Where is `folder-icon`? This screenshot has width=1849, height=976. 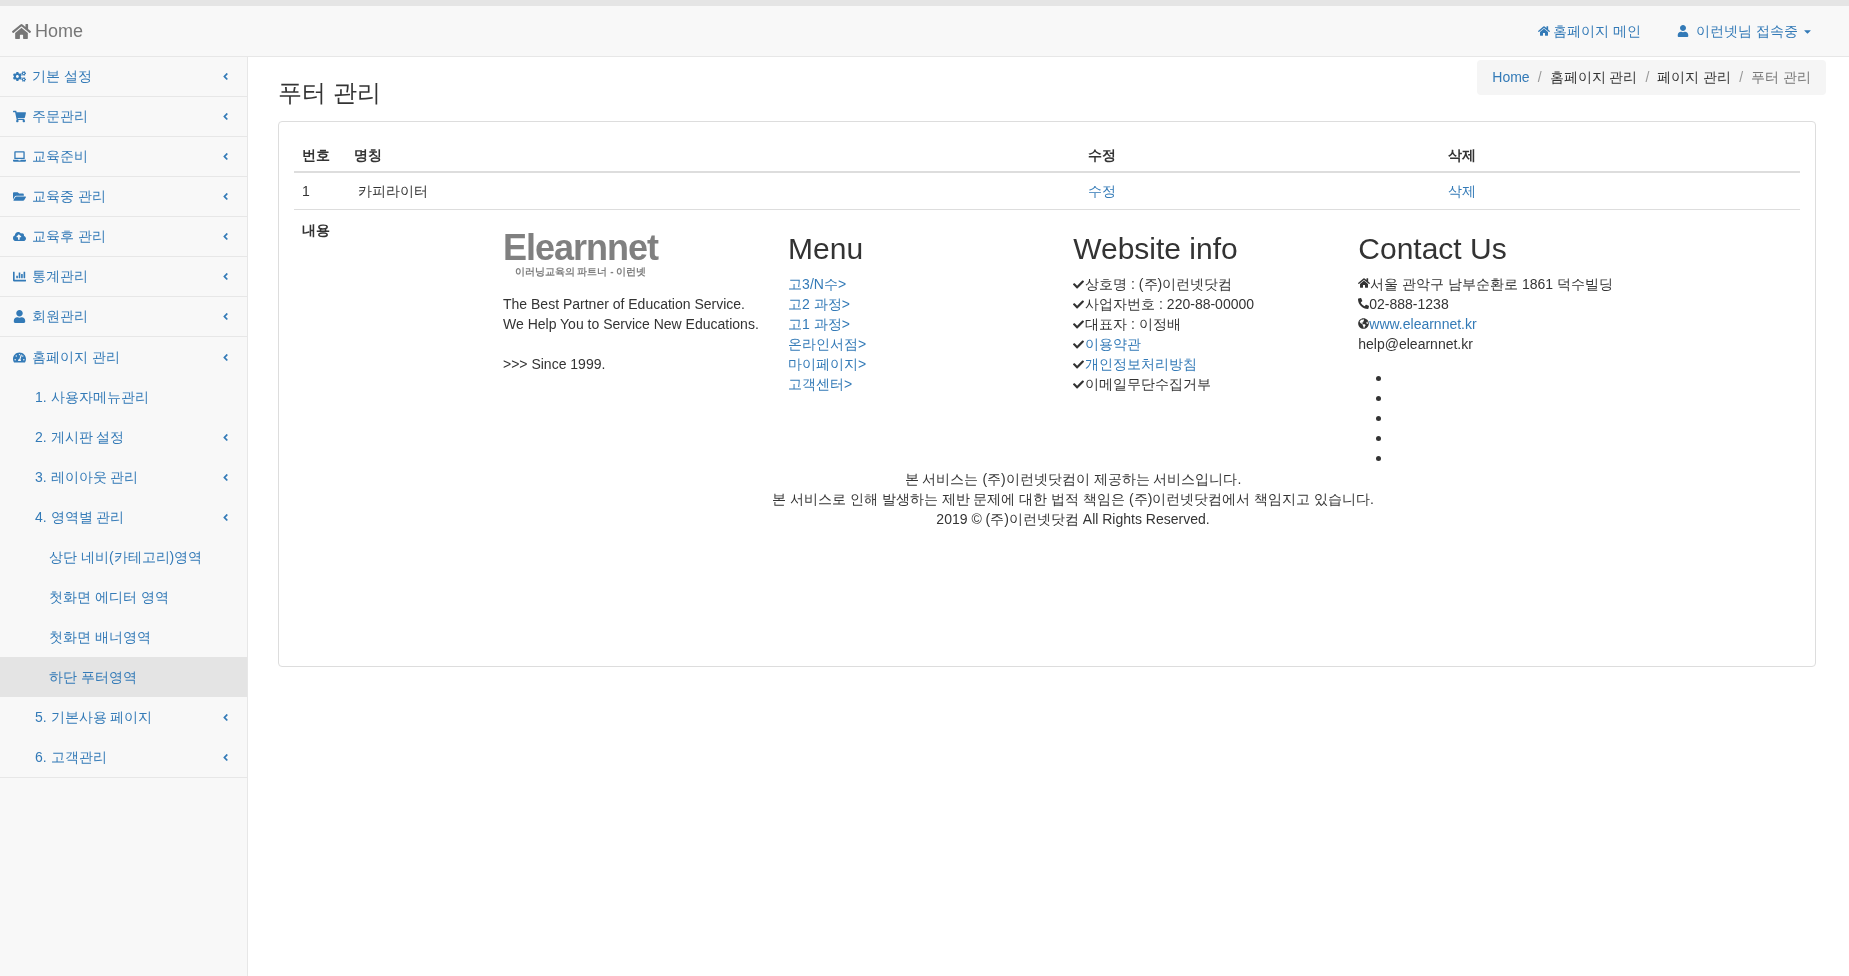 folder-icon is located at coordinates (19, 196).